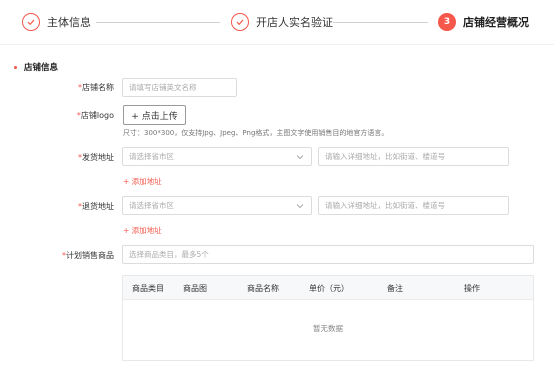  What do you see at coordinates (15, 67) in the screenshot?
I see `section-dot-icon` at bounding box center [15, 67].